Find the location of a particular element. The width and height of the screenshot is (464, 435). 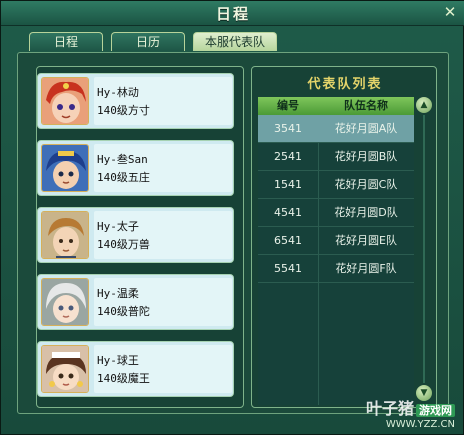

table-row: 2541 花好月圆B队 is located at coordinates (336, 157).